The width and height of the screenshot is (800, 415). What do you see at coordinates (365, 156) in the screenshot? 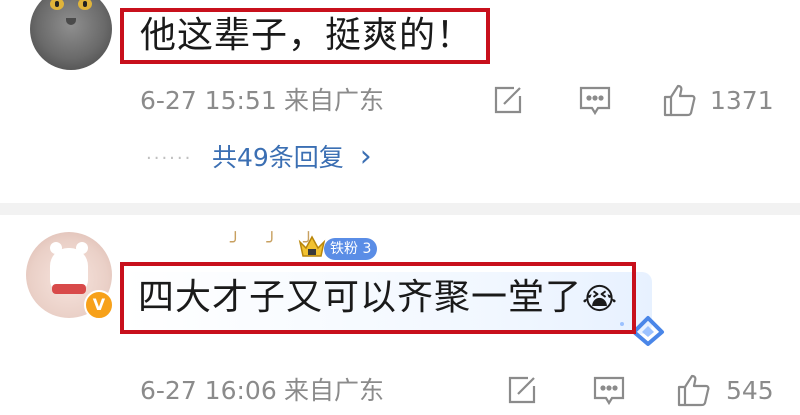
I see `chevron-right-icon: ›` at bounding box center [365, 156].